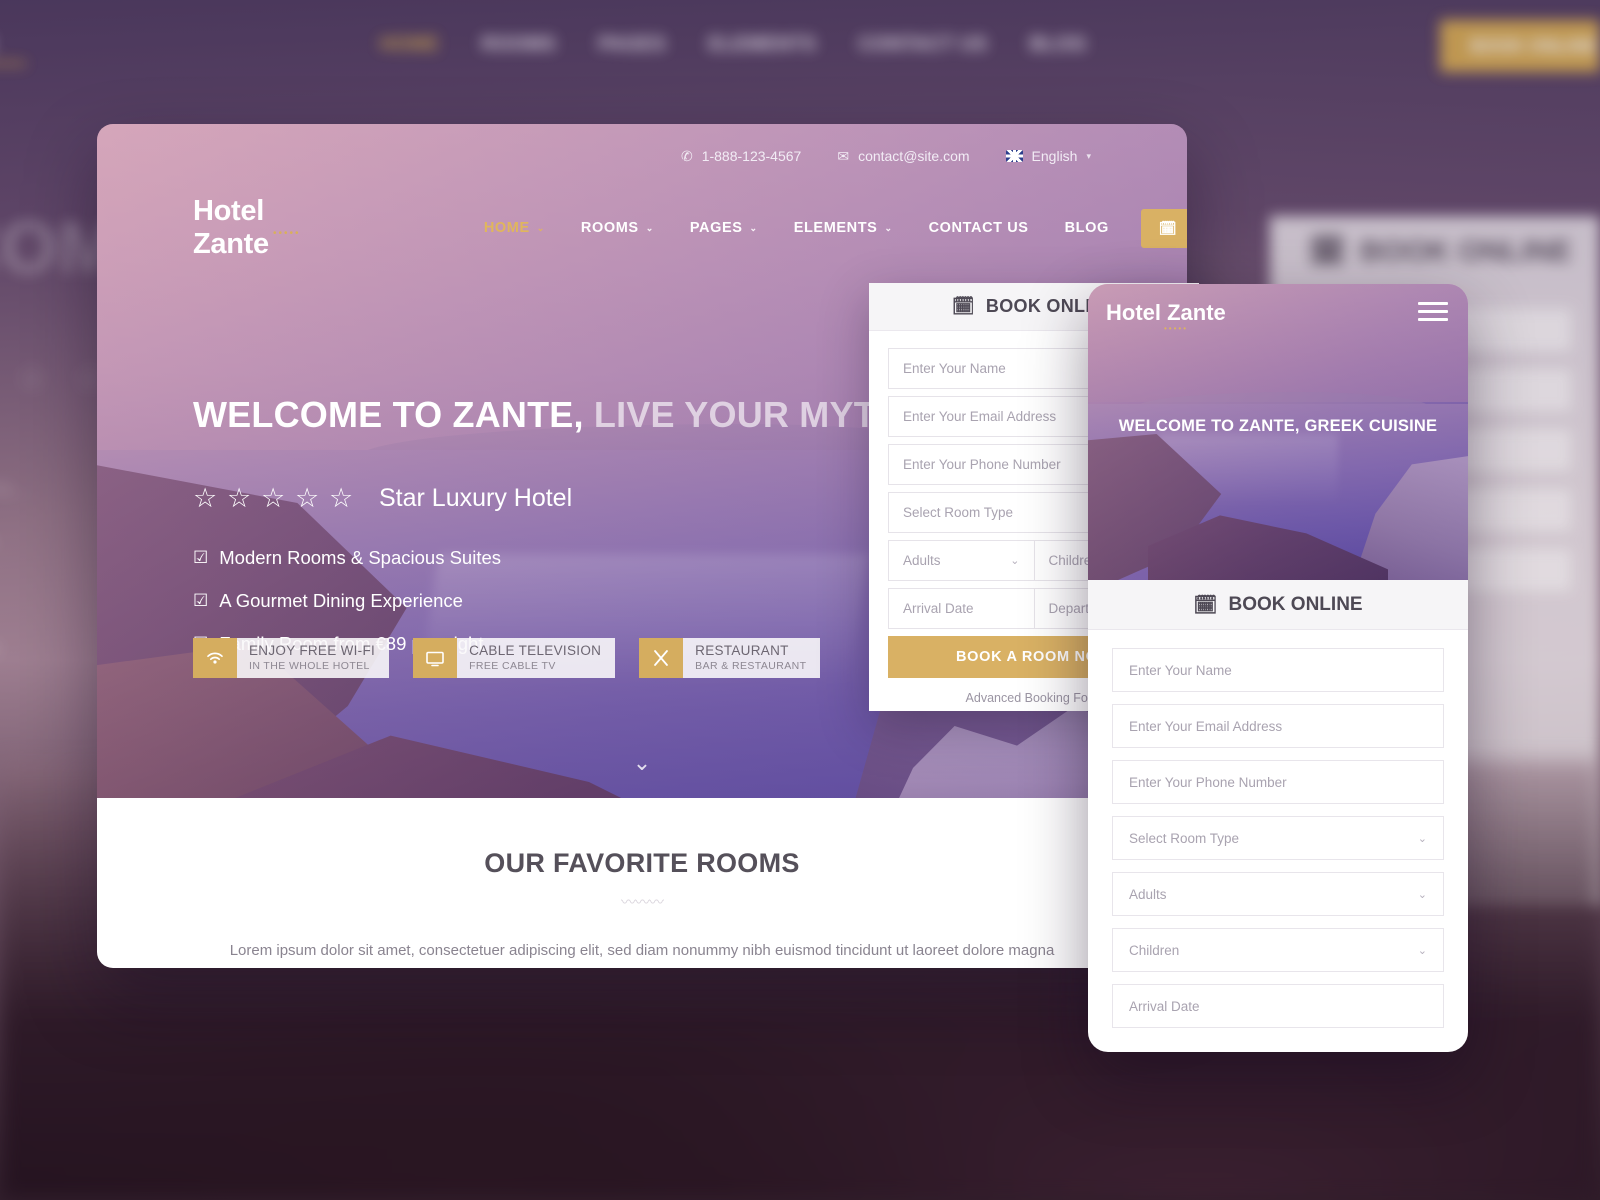  What do you see at coordinates (201, 557) in the screenshot?
I see `checkbox-checked-icon: ☑` at bounding box center [201, 557].